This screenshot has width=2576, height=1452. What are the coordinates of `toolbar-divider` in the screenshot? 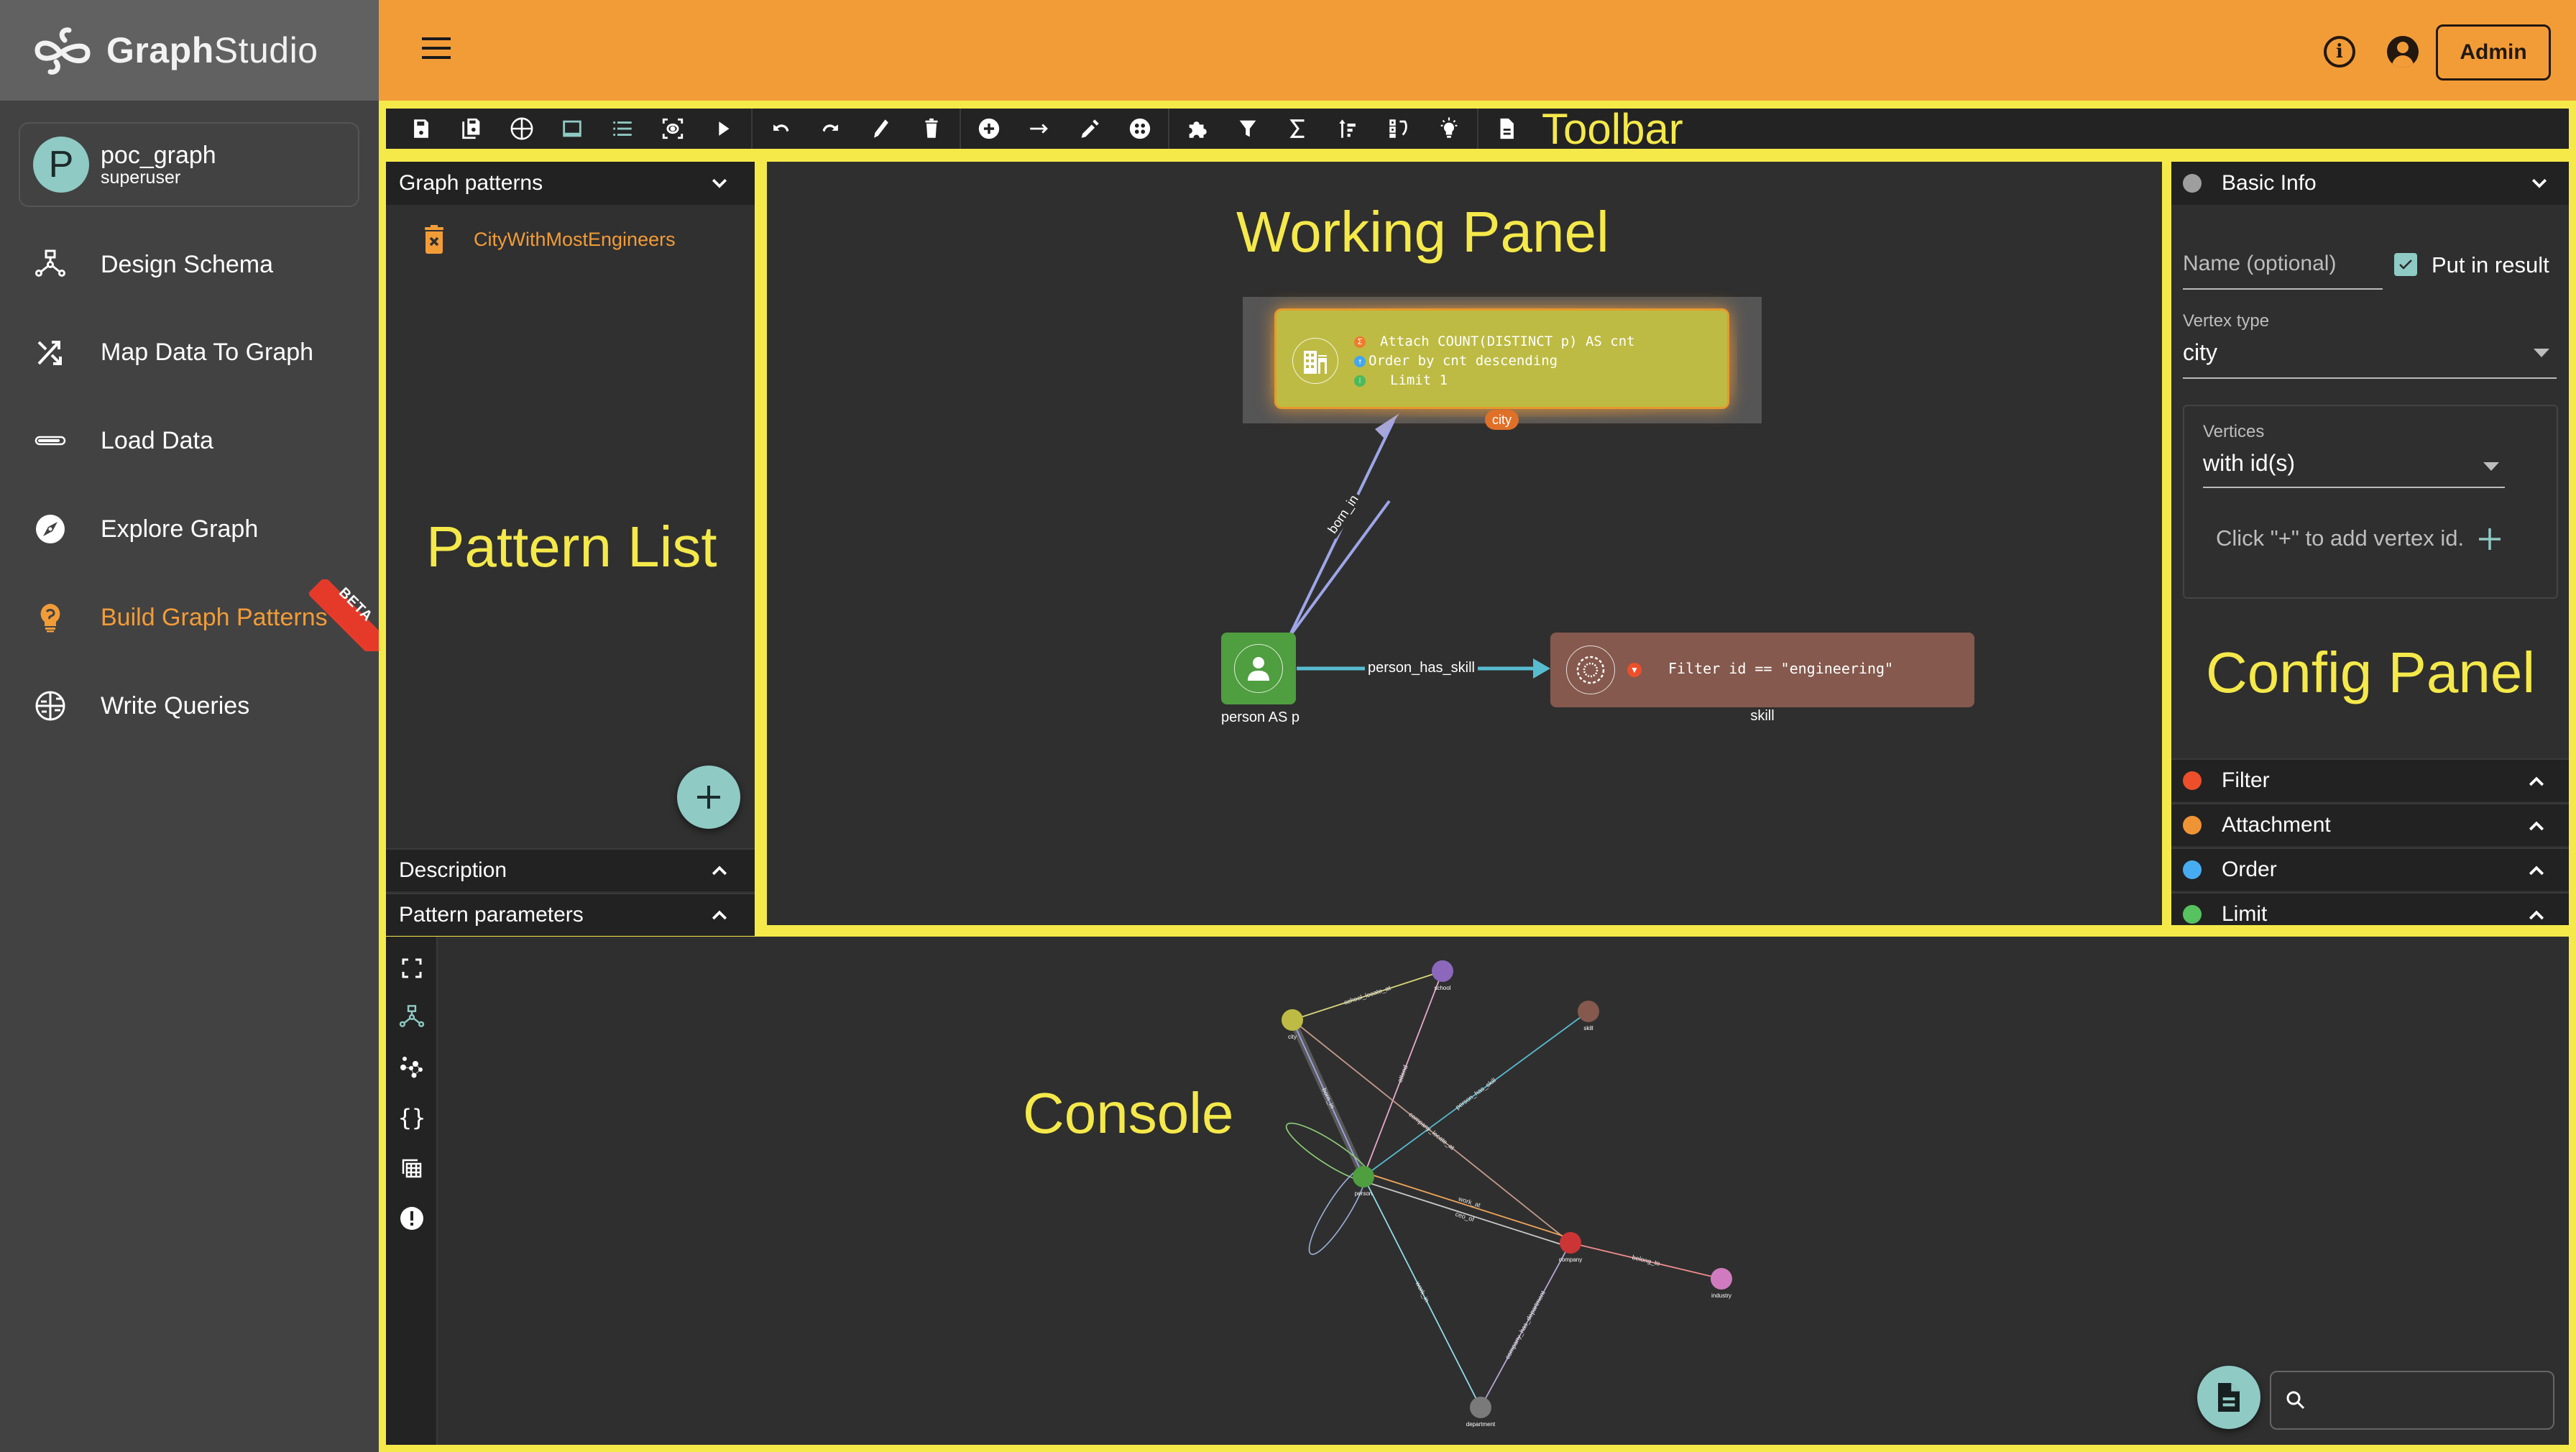 It's located at (1168, 129).